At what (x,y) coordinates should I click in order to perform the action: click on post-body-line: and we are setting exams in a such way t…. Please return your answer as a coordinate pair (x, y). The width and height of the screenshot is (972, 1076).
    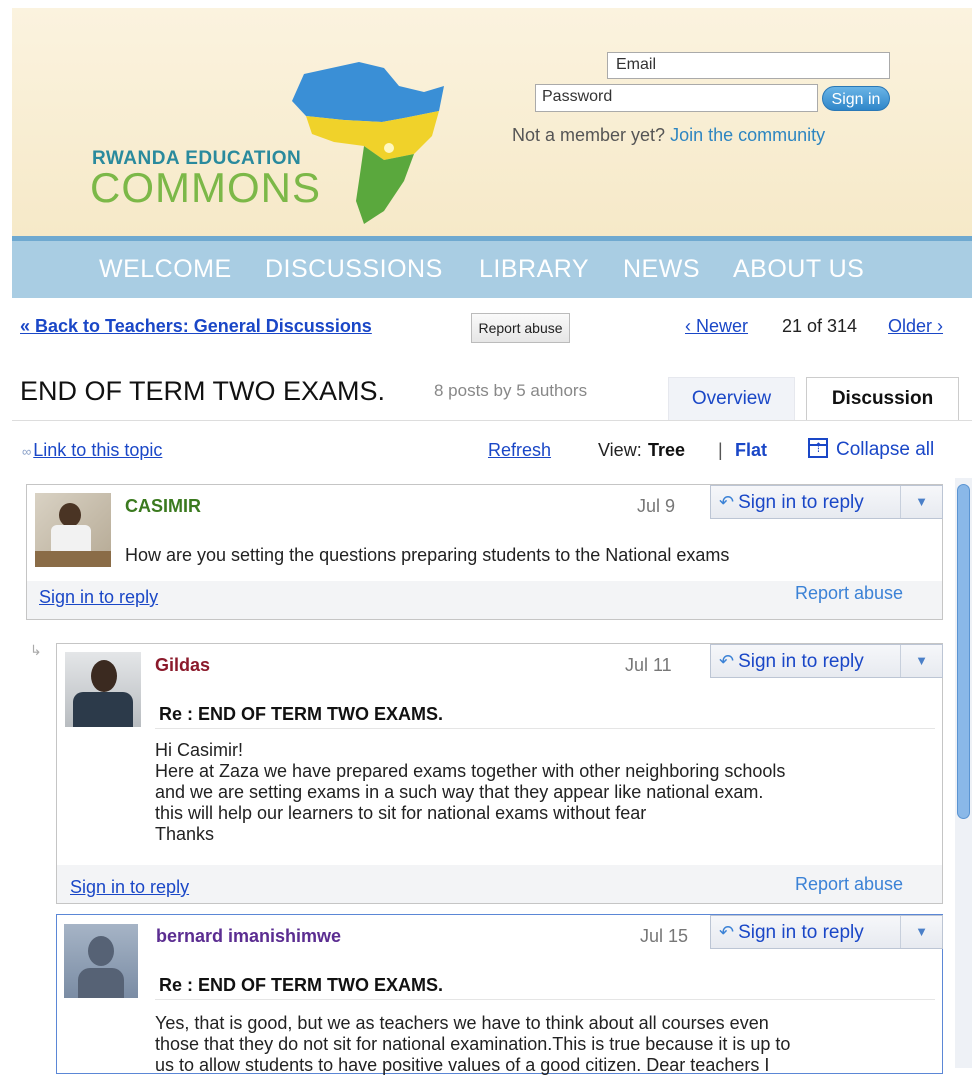
    Looking at the image, I should click on (459, 792).